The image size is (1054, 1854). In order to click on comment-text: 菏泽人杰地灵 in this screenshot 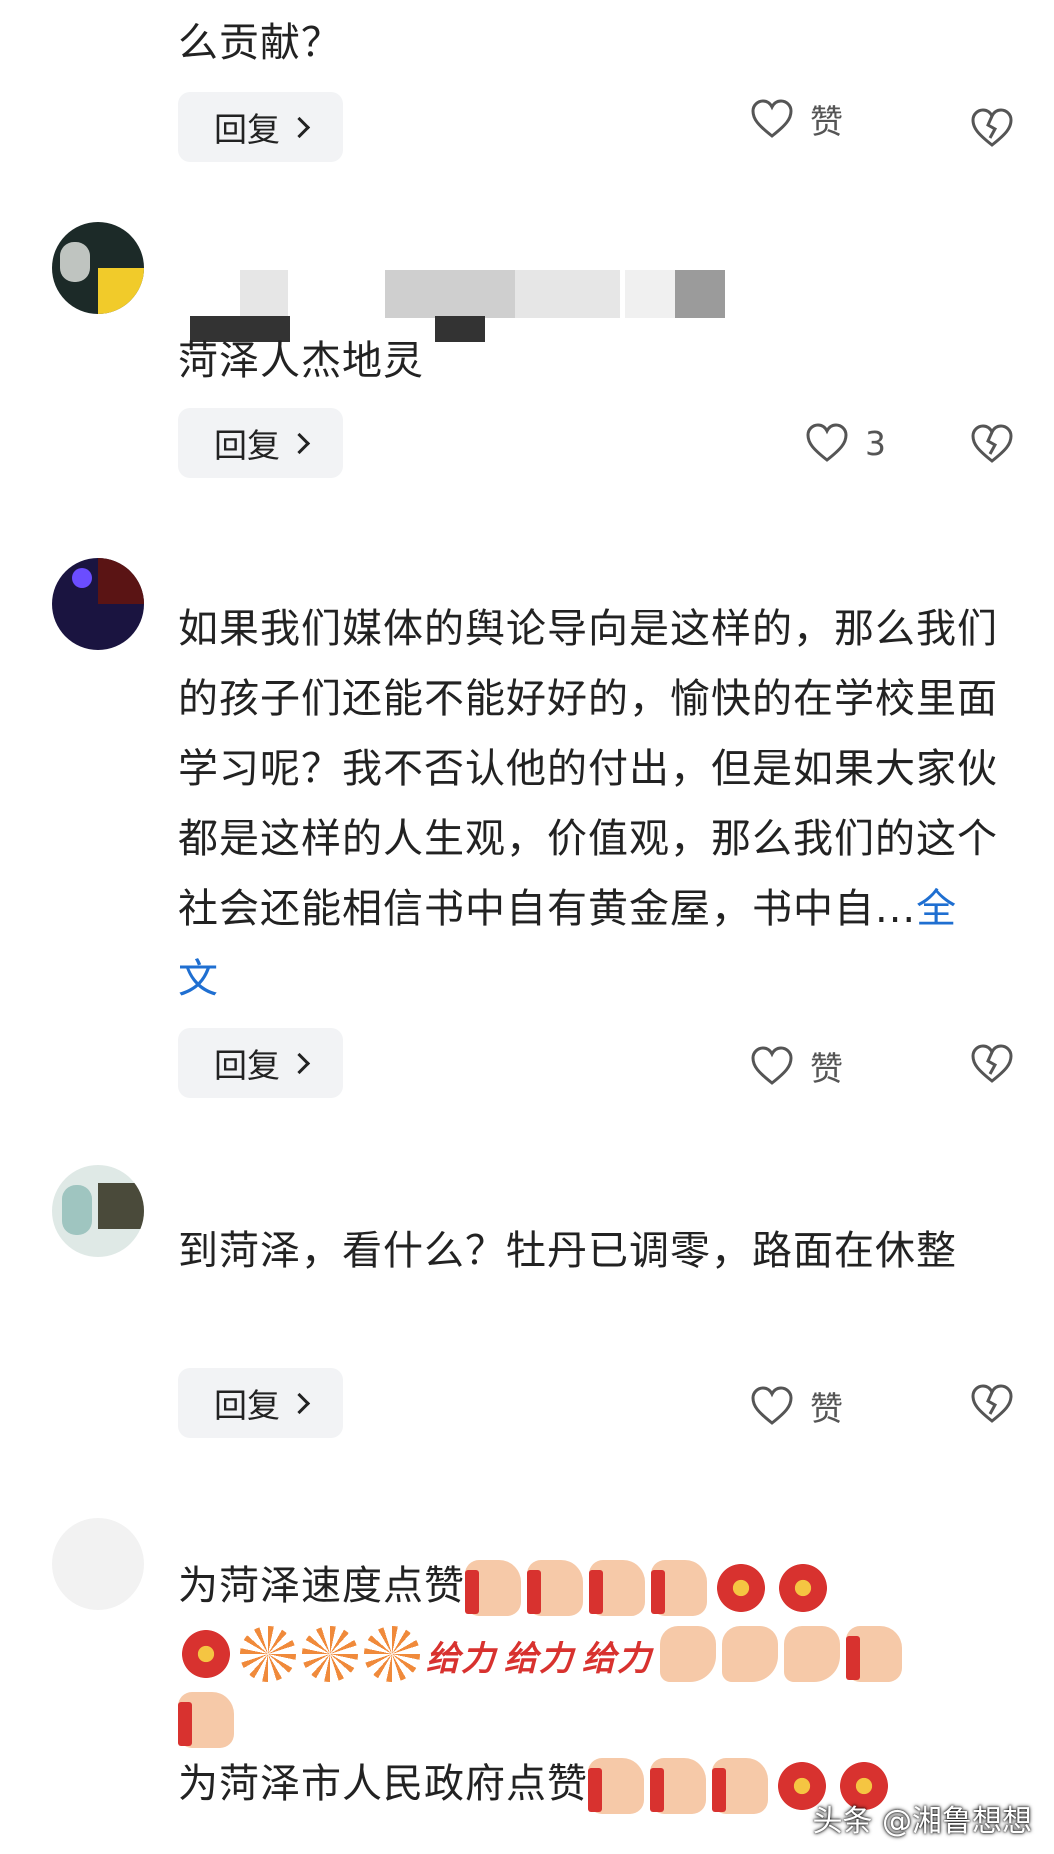, I will do `click(301, 361)`.